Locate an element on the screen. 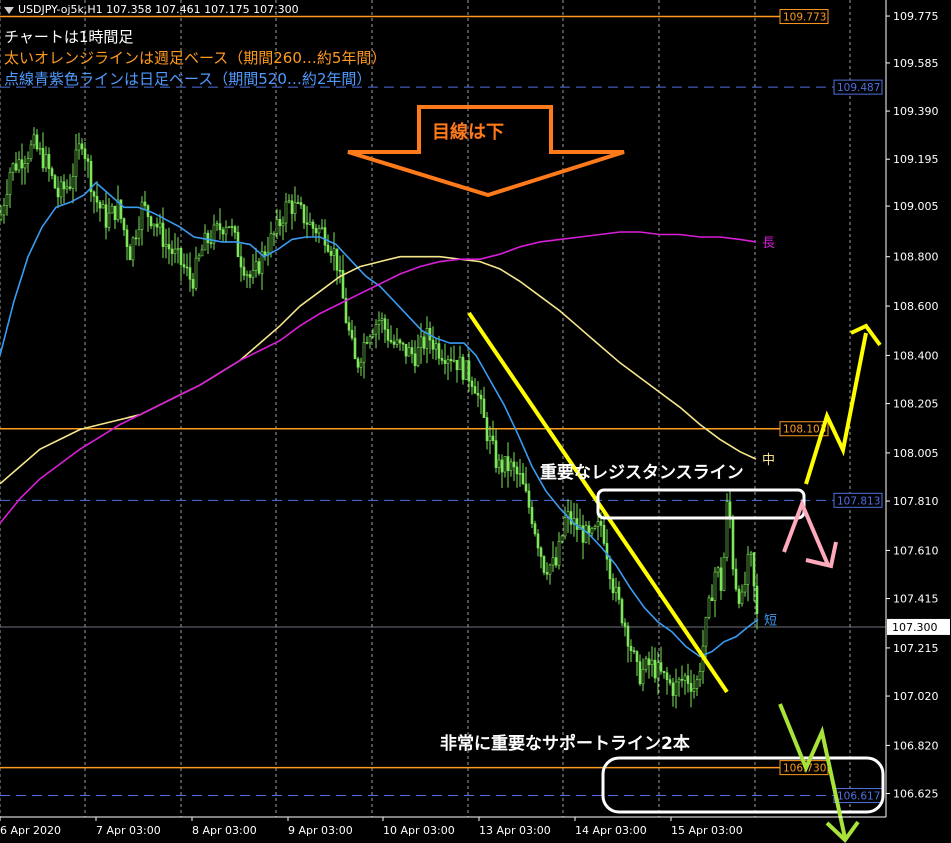 The image size is (951, 843). x-tick-label: 10 Apr 03:00 is located at coordinates (419, 830).